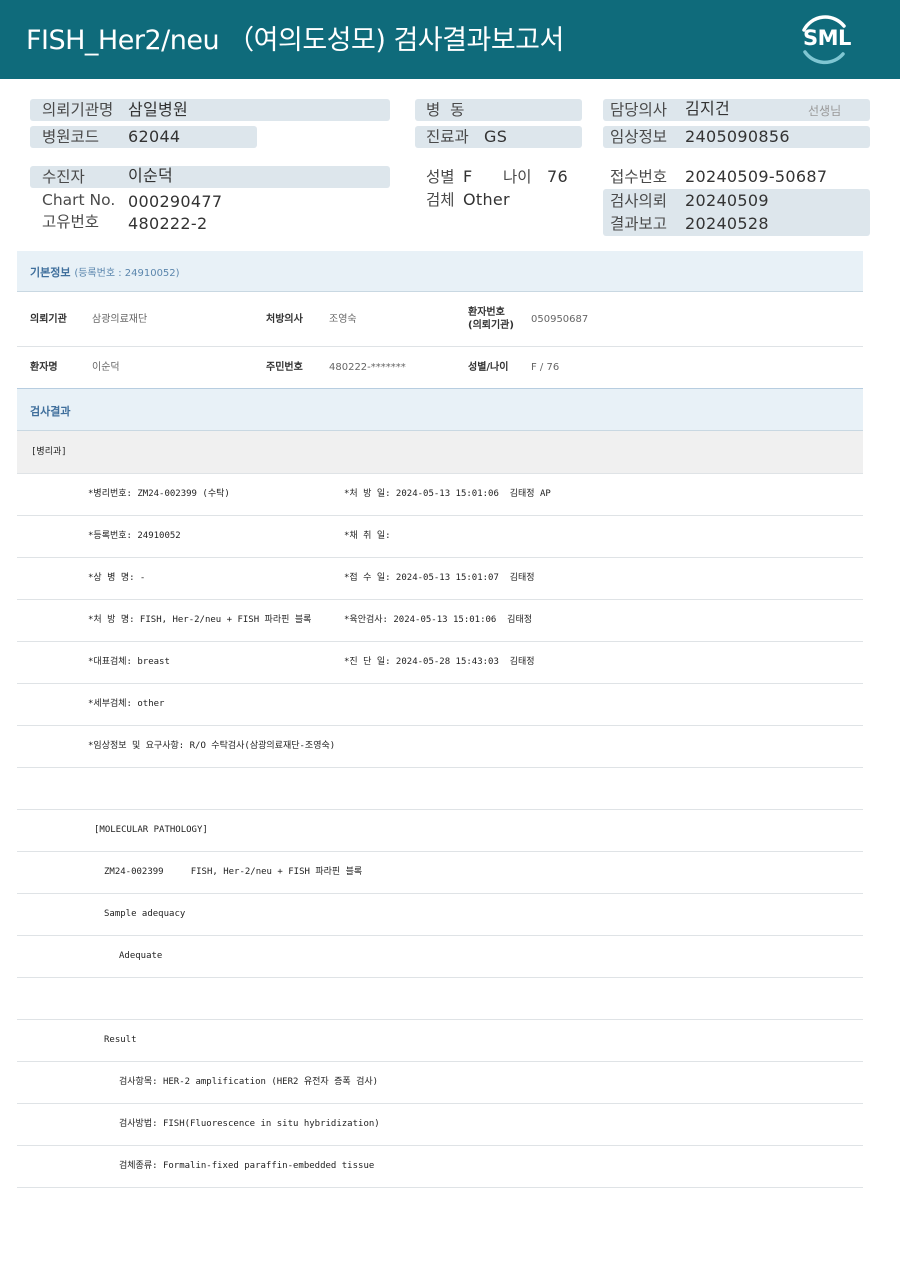 This screenshot has width=900, height=1271. Describe the element at coordinates (447, 494) in the screenshot. I see `prescription-date: *처 방 일: 2024-05-13 15:01:06 김태정 AP` at that location.